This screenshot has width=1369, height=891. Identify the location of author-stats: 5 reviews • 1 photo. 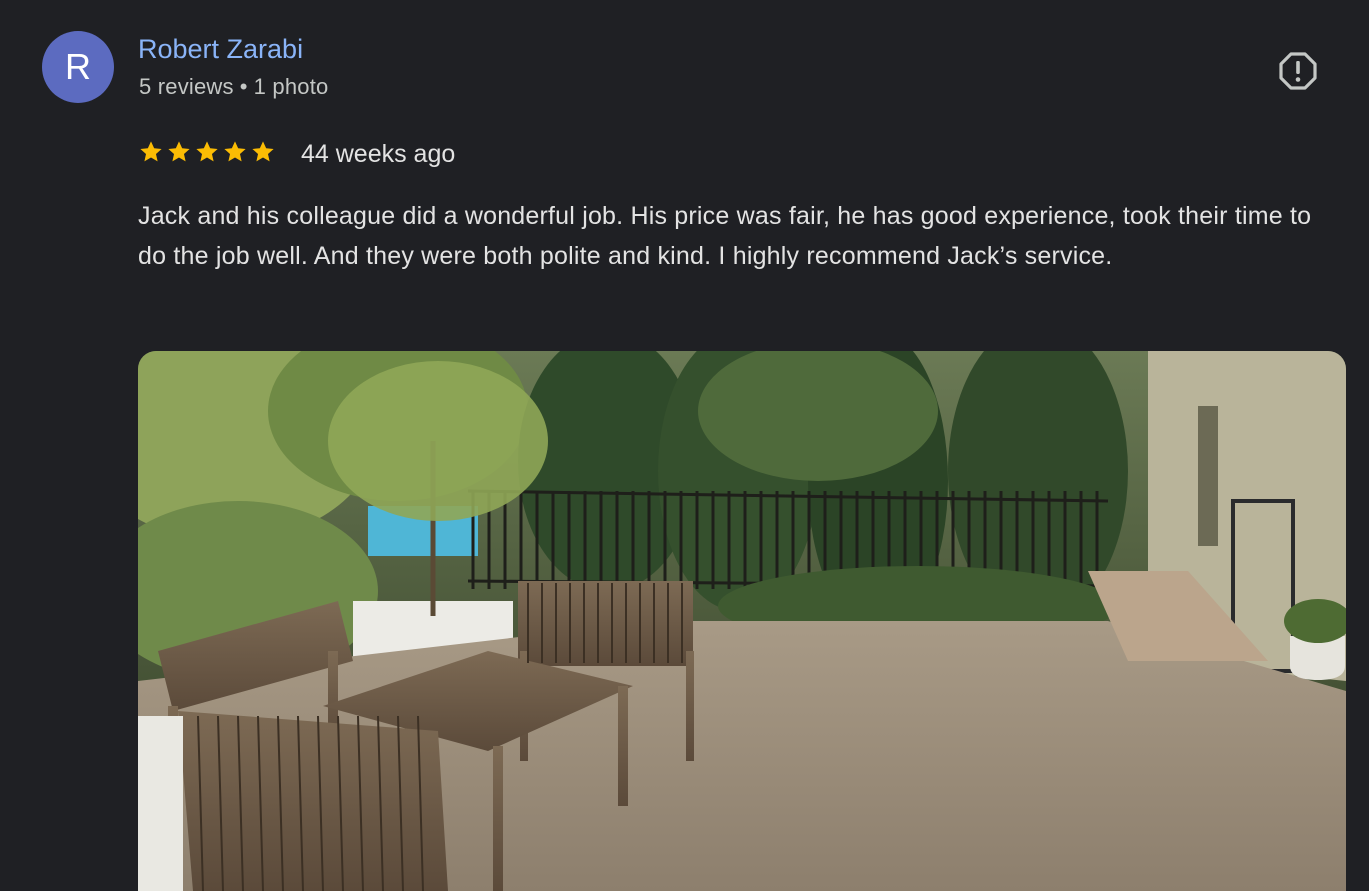
(233, 87).